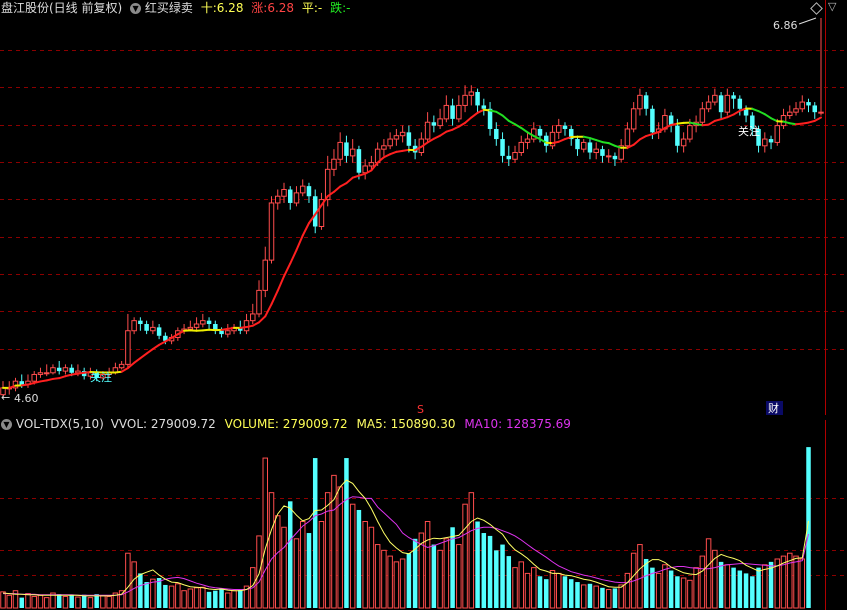  What do you see at coordinates (749, 131) in the screenshot?
I see `focus-label-right: 关注` at bounding box center [749, 131].